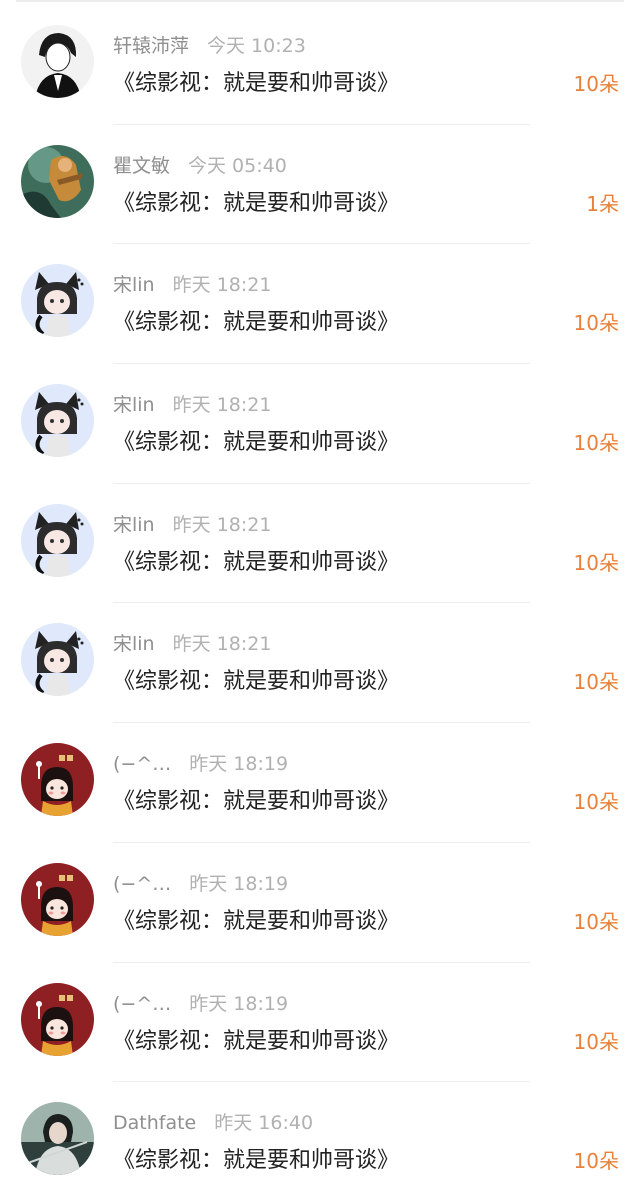 The width and height of the screenshot is (640, 1203). Describe the element at coordinates (256, 46) in the screenshot. I see `timestamp: 今天 10:23` at that location.